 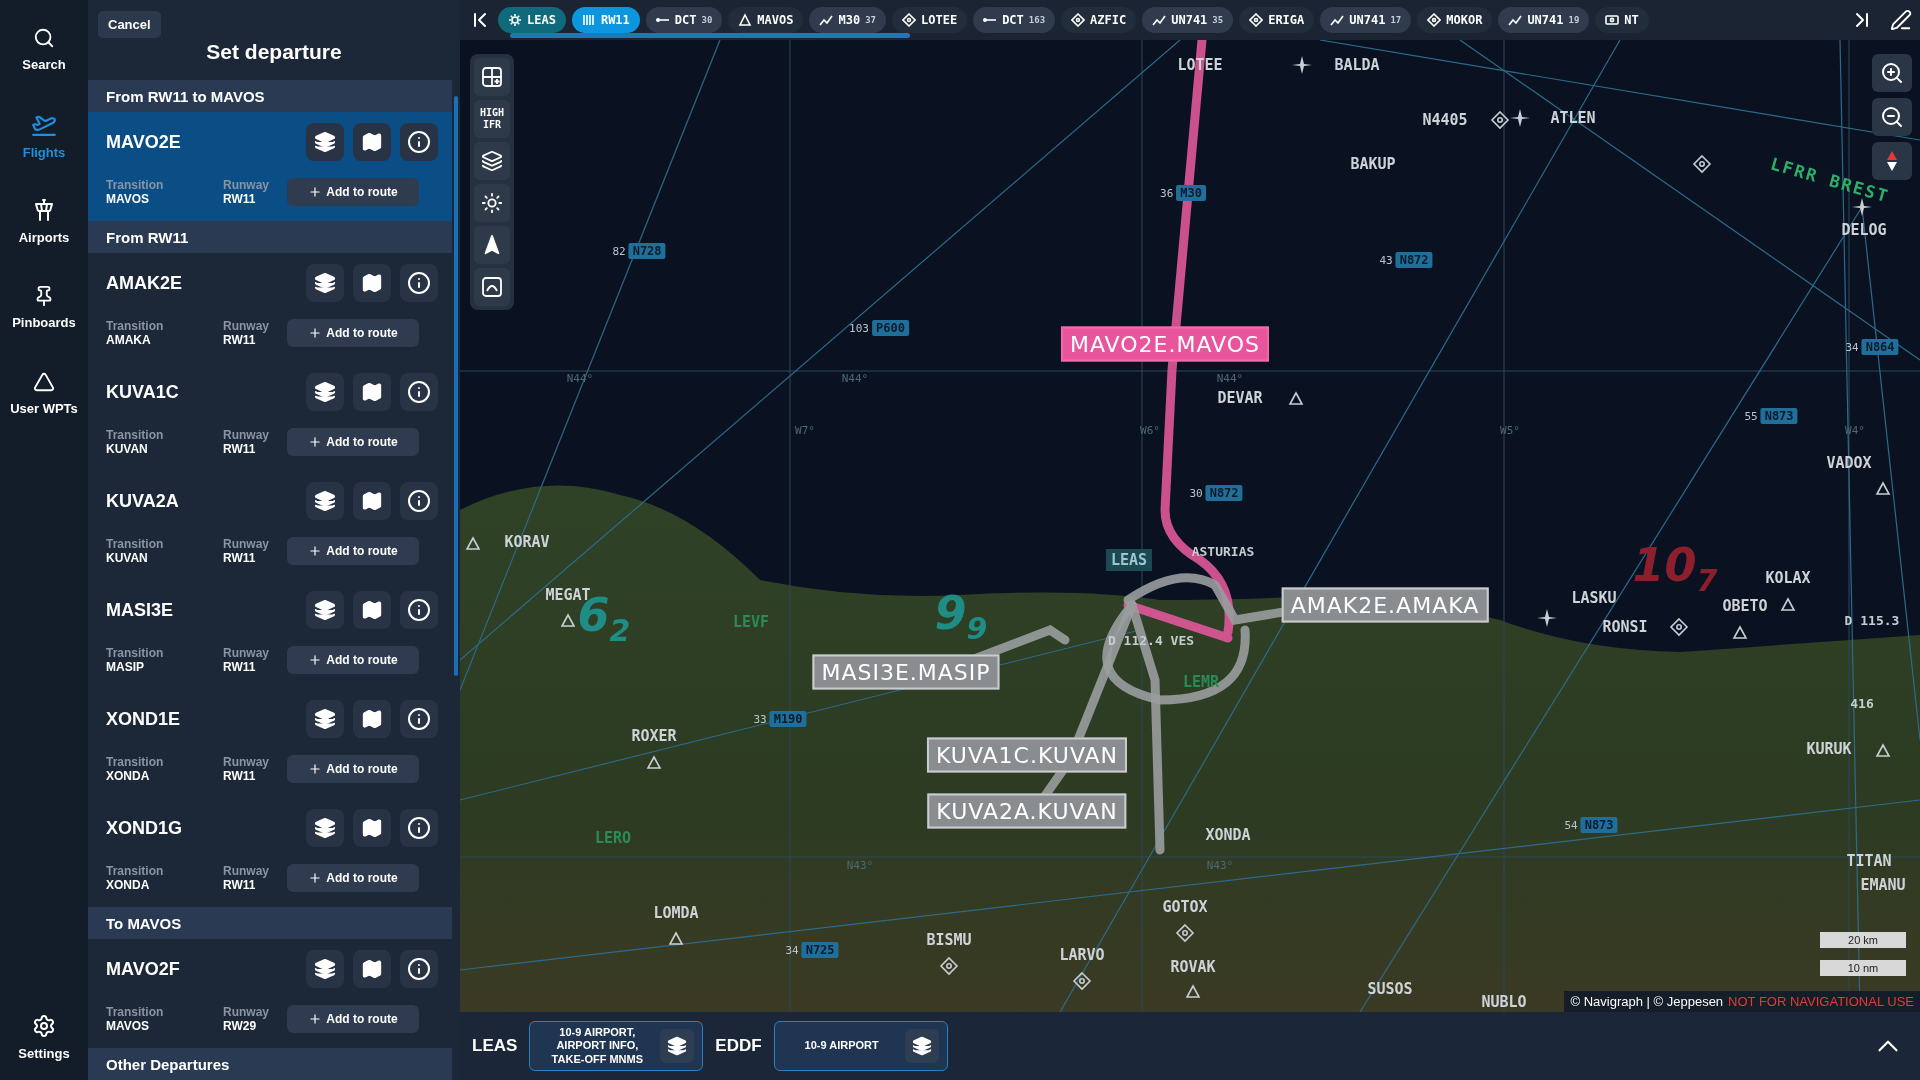 What do you see at coordinates (616, 1046) in the screenshot?
I see `chart-button: 10-9 AIRPORT, AIRPORT INFO, TAKE-OFF MNMS` at bounding box center [616, 1046].